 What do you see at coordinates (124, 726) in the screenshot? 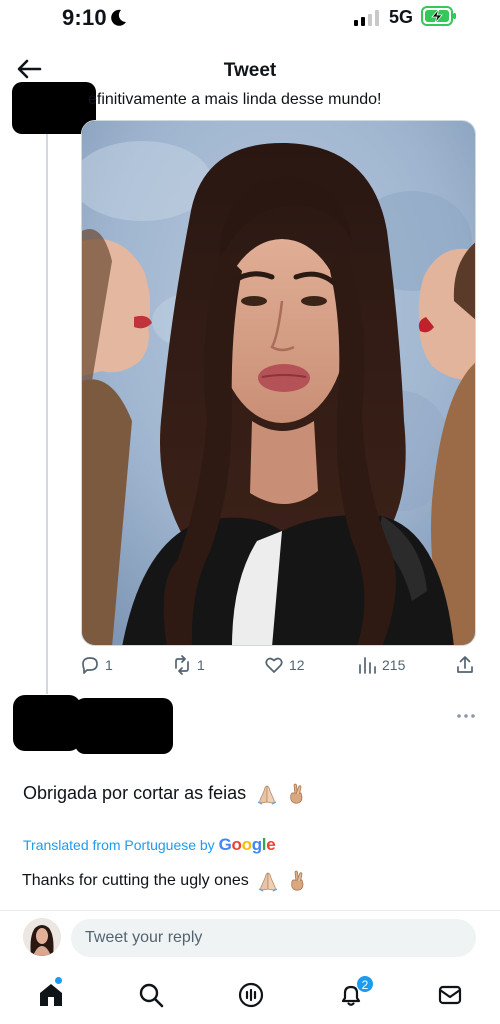
I see `redacted-reply-name` at bounding box center [124, 726].